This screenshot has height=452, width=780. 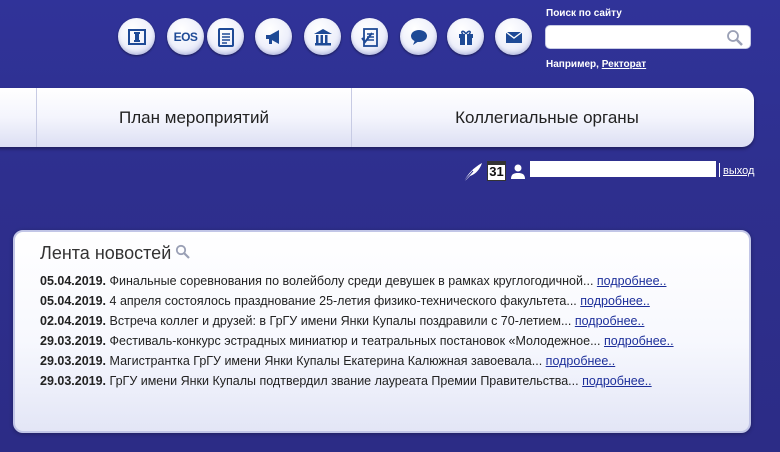 What do you see at coordinates (136, 36) in the screenshot?
I see `info-book-icon` at bounding box center [136, 36].